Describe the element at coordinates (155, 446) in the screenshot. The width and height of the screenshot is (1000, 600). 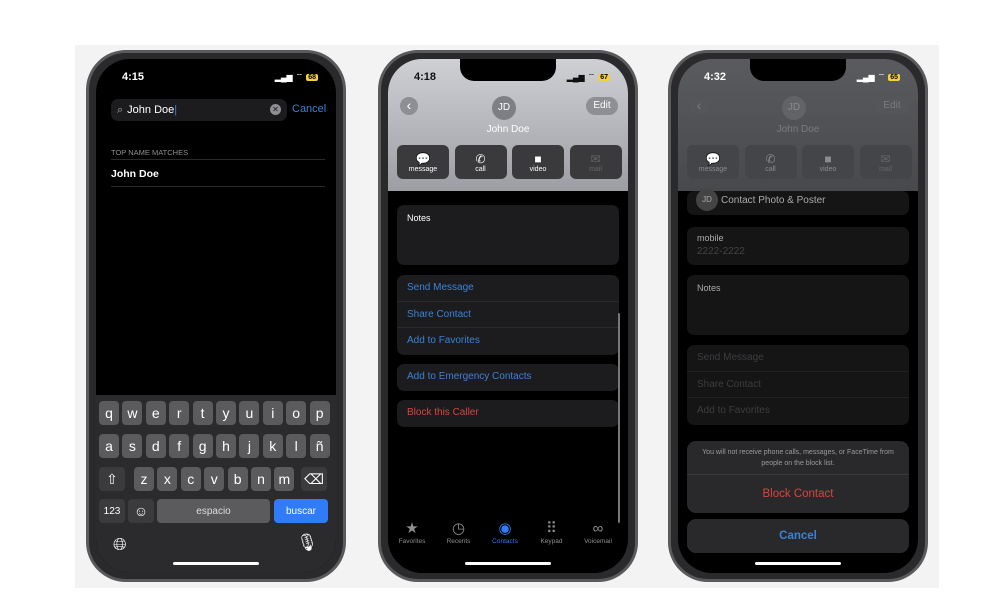
I see `key-d: d` at that location.